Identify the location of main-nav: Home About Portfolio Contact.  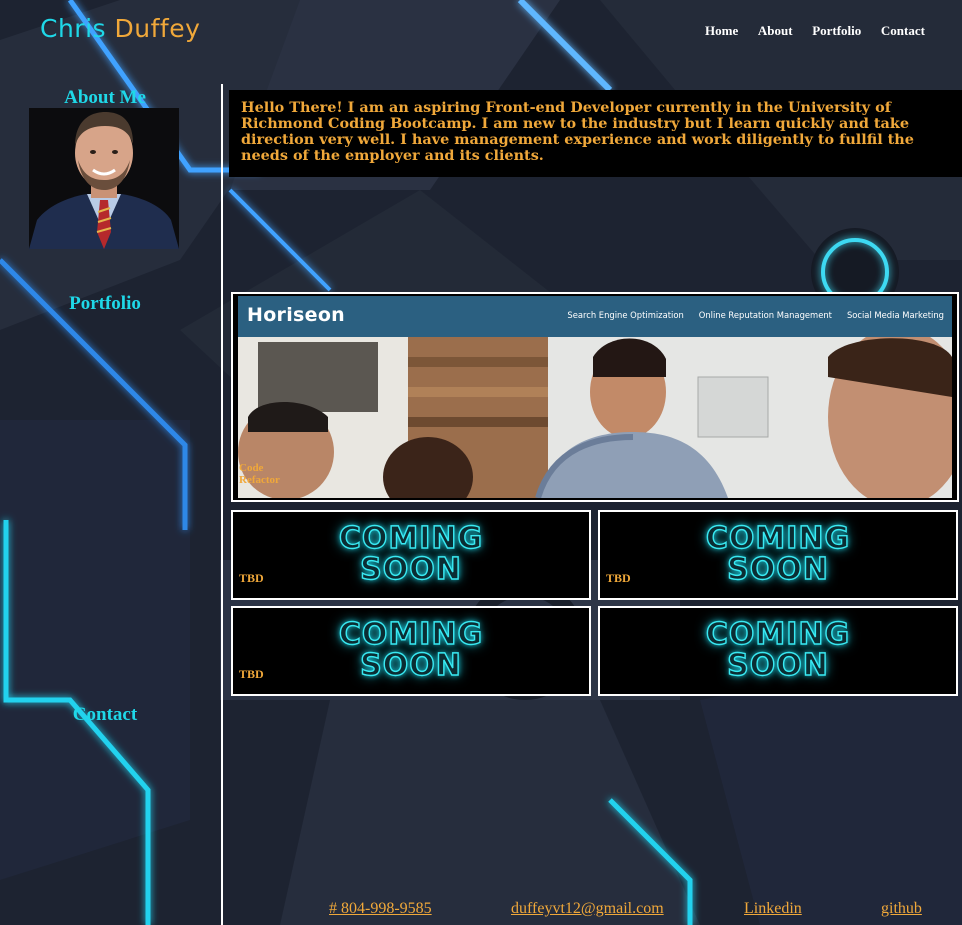
(815, 31).